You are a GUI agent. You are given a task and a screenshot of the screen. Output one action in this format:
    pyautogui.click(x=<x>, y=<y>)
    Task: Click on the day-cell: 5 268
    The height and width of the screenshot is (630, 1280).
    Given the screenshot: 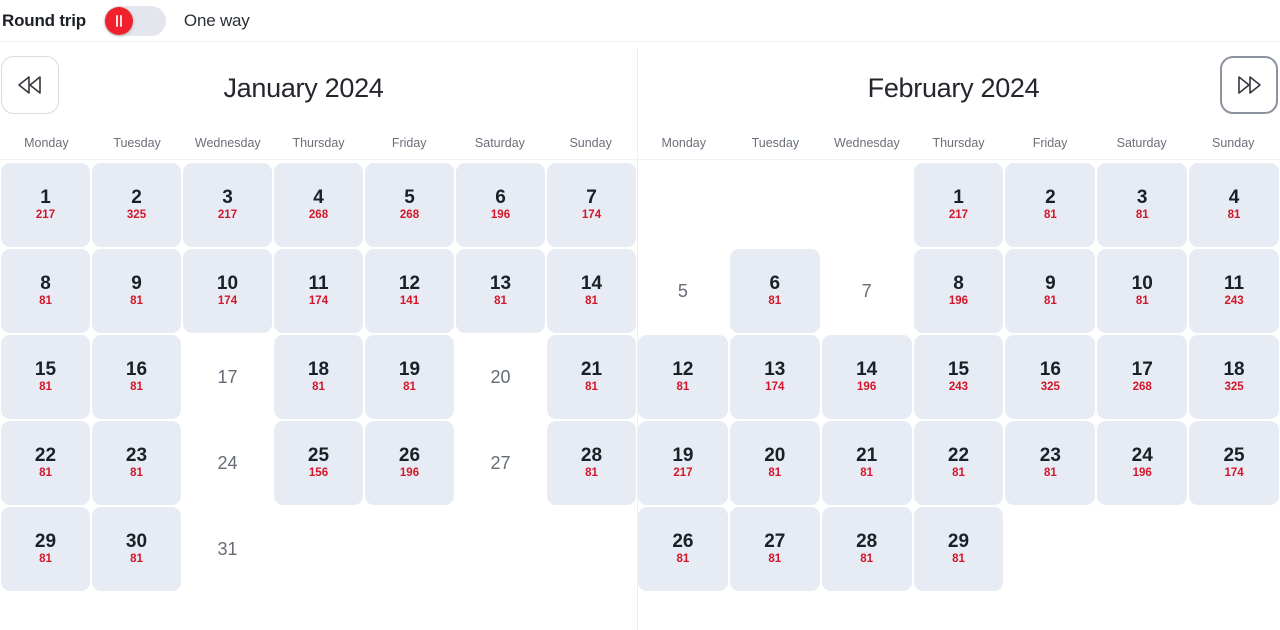 What is the action you would take?
    pyautogui.click(x=409, y=205)
    